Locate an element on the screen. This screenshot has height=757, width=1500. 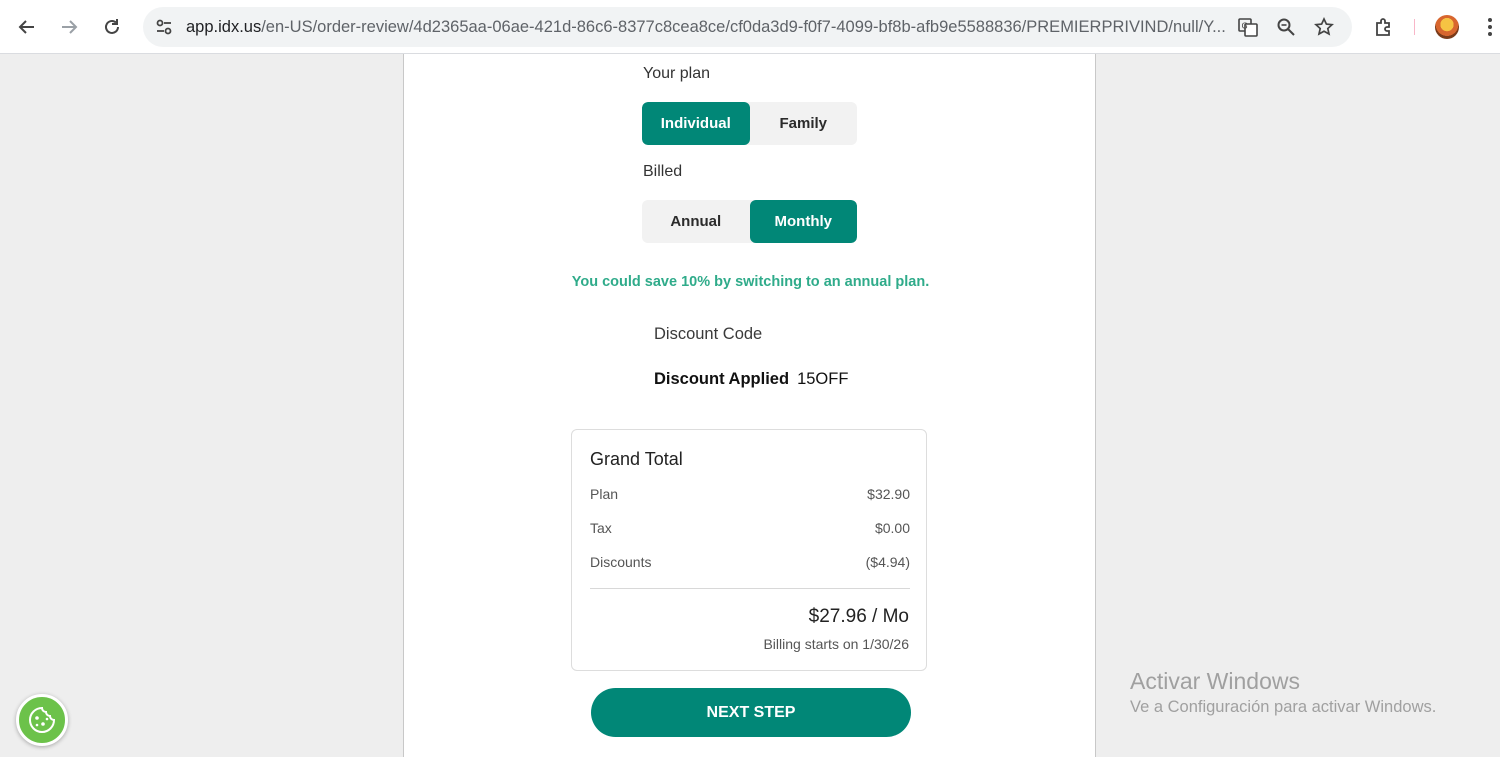
cookie-icon is located at coordinates (42, 719).